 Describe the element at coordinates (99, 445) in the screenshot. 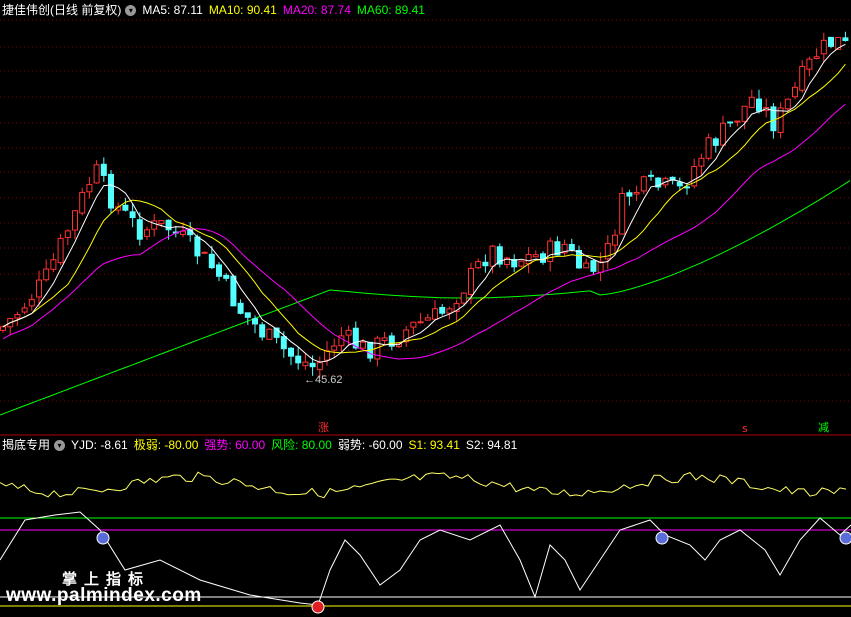

I see `yjd-value: YJD: -8.61` at that location.